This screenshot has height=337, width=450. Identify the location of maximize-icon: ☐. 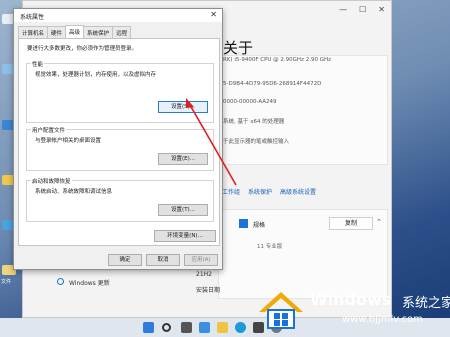
(362, 9).